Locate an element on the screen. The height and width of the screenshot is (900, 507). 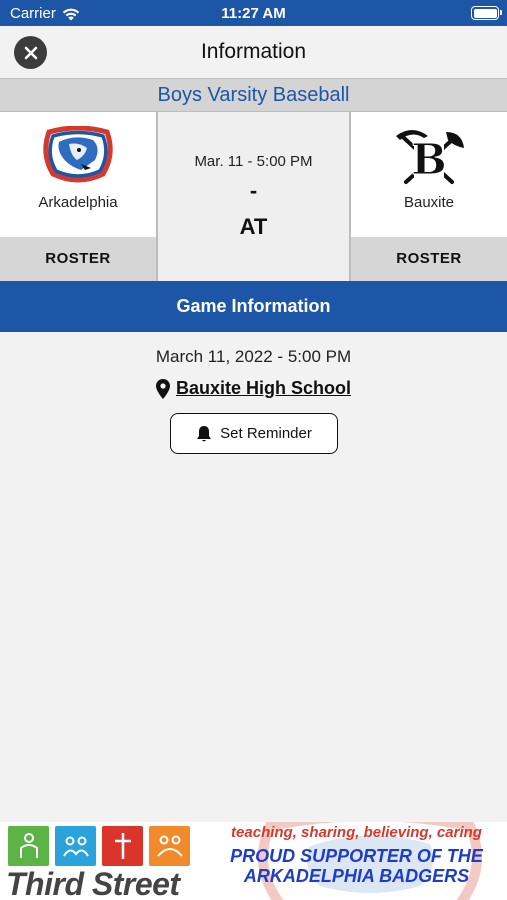
group-icon is located at coordinates (75, 846).